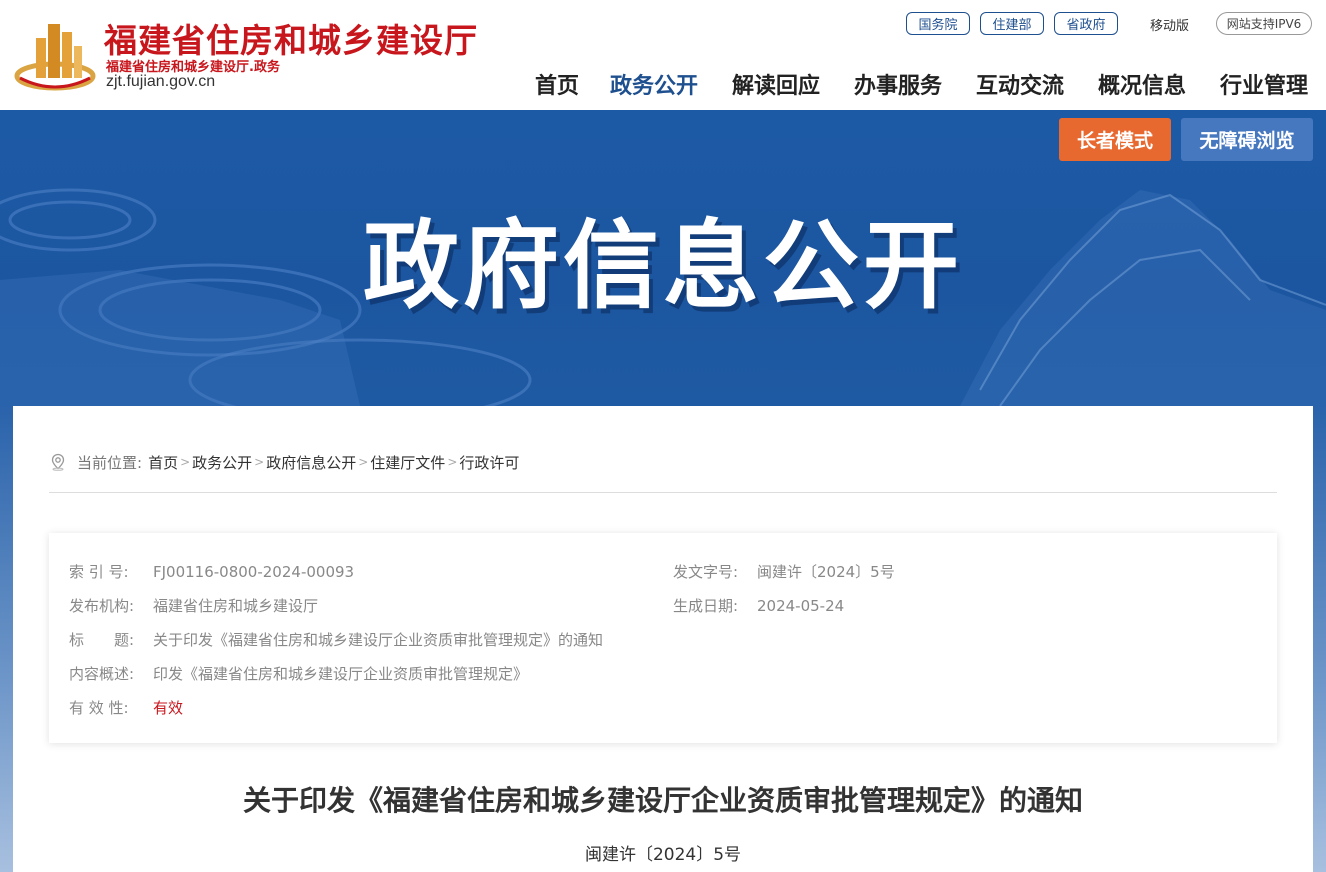 This screenshot has height=872, width=1326. I want to click on meta-value: 2024-05-24, so click(801, 606).